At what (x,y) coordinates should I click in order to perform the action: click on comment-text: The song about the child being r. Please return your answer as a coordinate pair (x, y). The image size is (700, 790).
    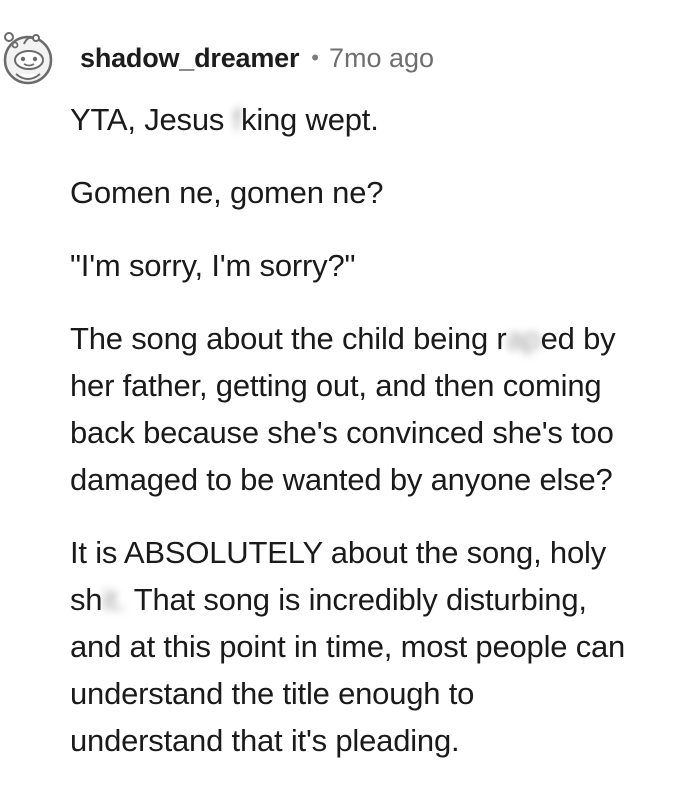
    Looking at the image, I should click on (288, 338).